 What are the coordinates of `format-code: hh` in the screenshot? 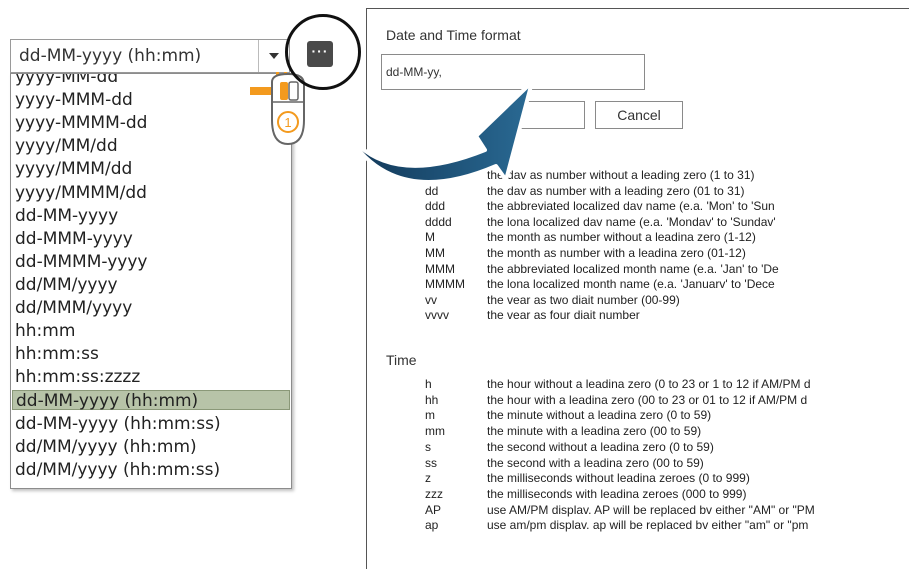 It's located at (432, 399).